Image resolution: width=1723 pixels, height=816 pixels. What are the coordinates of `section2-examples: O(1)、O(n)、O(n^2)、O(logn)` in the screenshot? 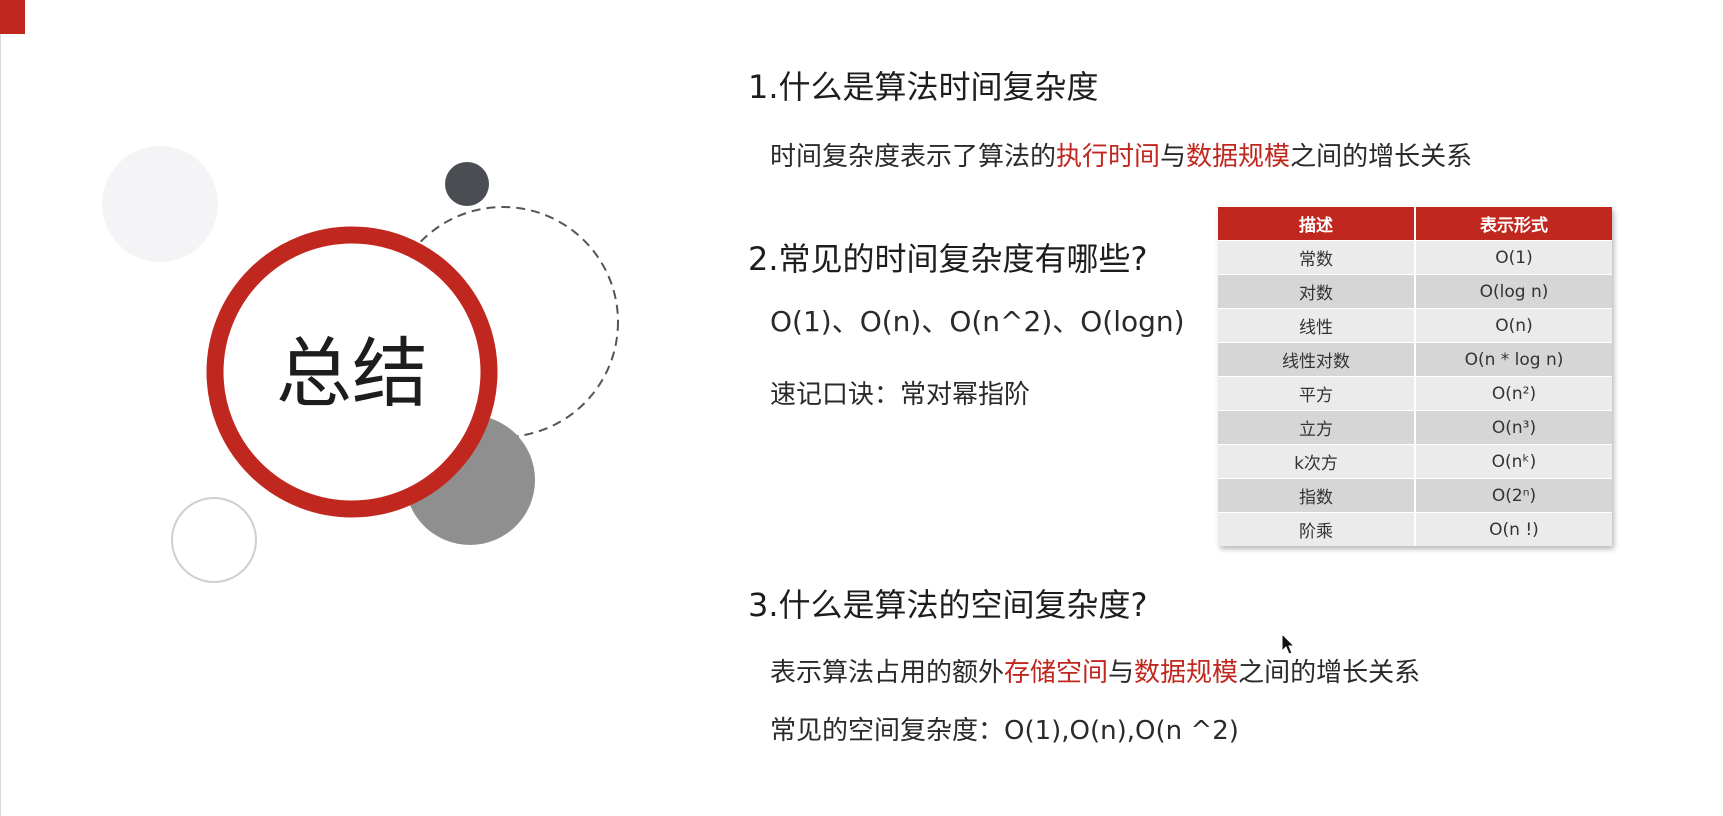 It's located at (977, 321).